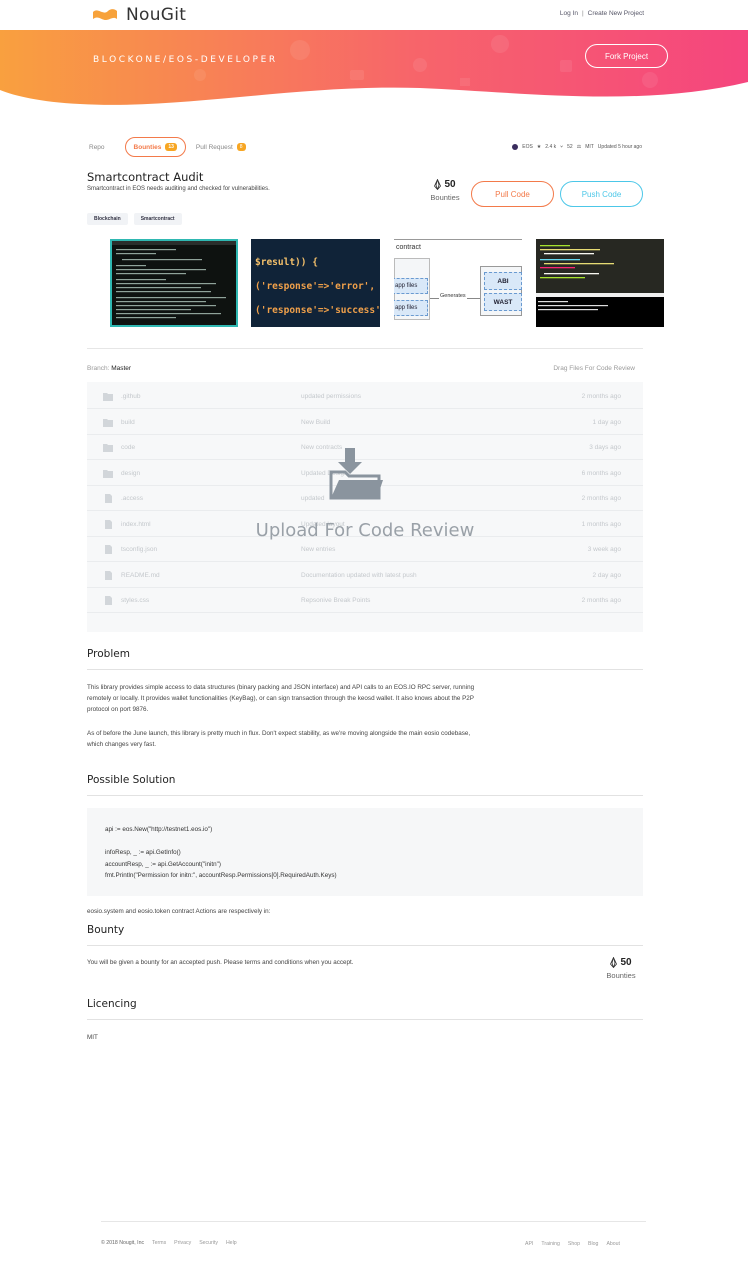 The width and height of the screenshot is (748, 1280). I want to click on license-icon: ⚖, so click(579, 147).